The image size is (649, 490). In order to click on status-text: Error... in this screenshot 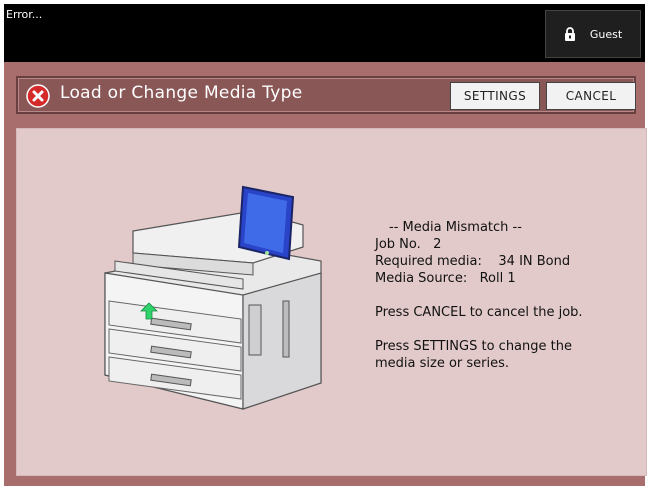, I will do `click(24, 14)`.